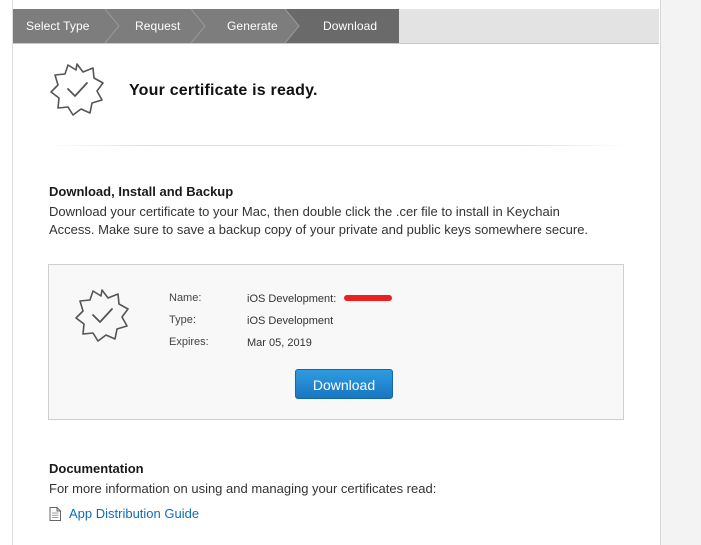 The width and height of the screenshot is (701, 545). Describe the element at coordinates (58, 26) in the screenshot. I see `step-select-type: Select Type` at that location.